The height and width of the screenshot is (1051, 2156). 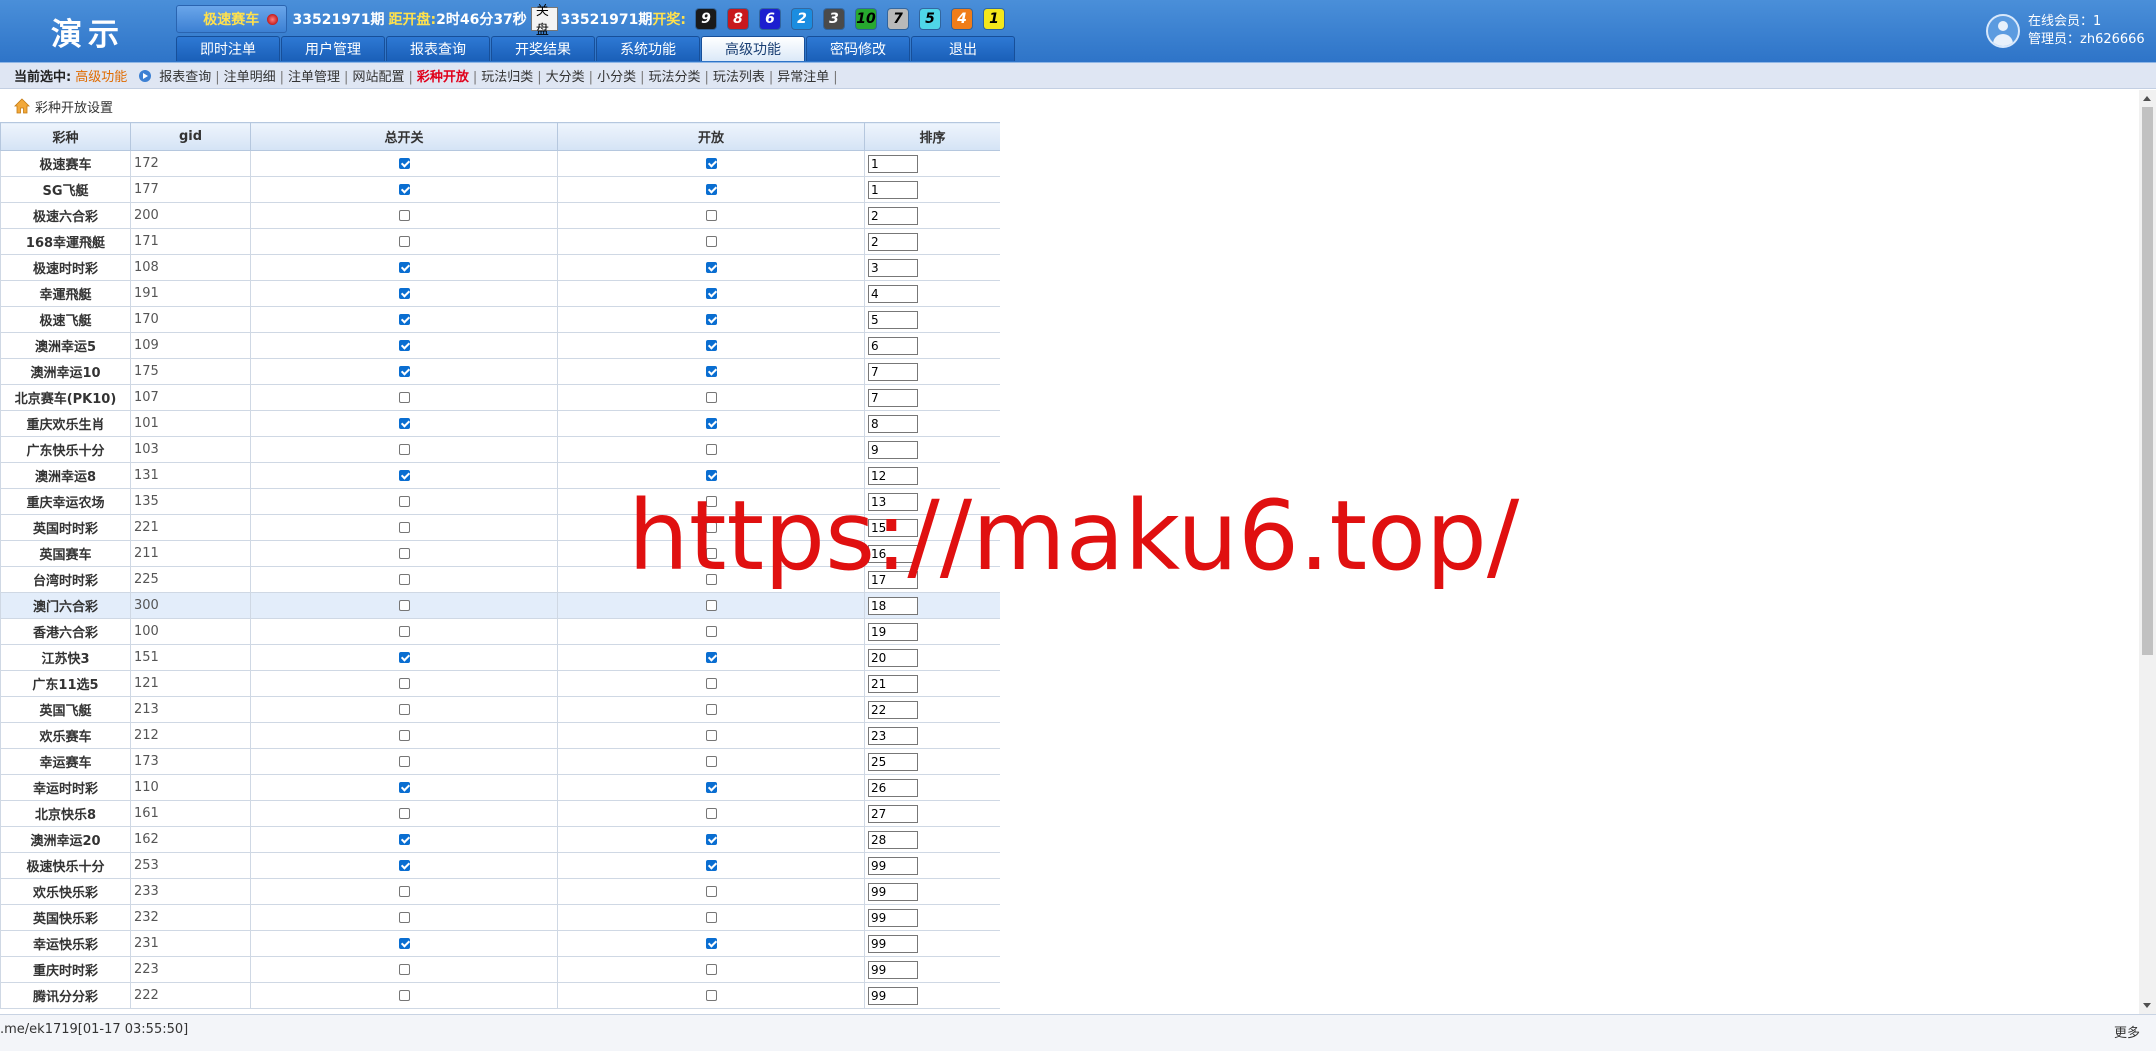 I want to click on nav-tab: 用户管理, so click(x=333, y=48).